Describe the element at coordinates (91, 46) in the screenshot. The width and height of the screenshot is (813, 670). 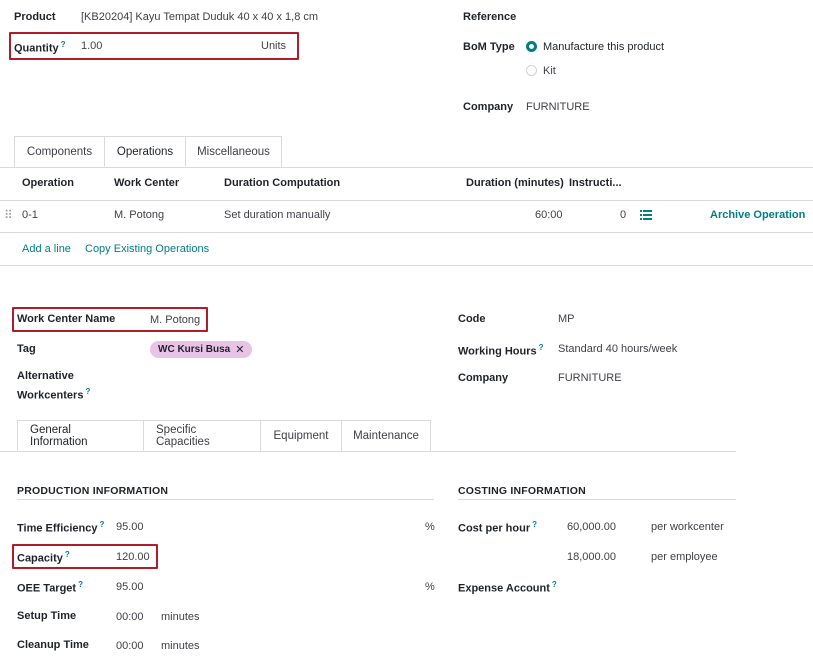
I see `quantity-input: 1.00` at that location.